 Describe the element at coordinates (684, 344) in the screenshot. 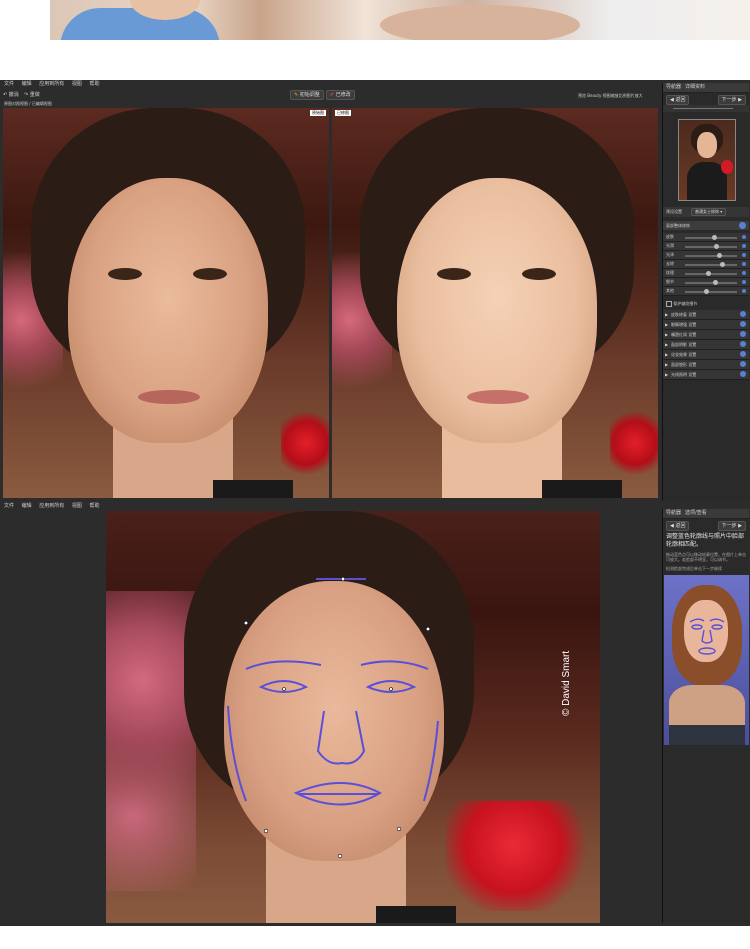

I see `section-label: 面部阴影 设置` at that location.